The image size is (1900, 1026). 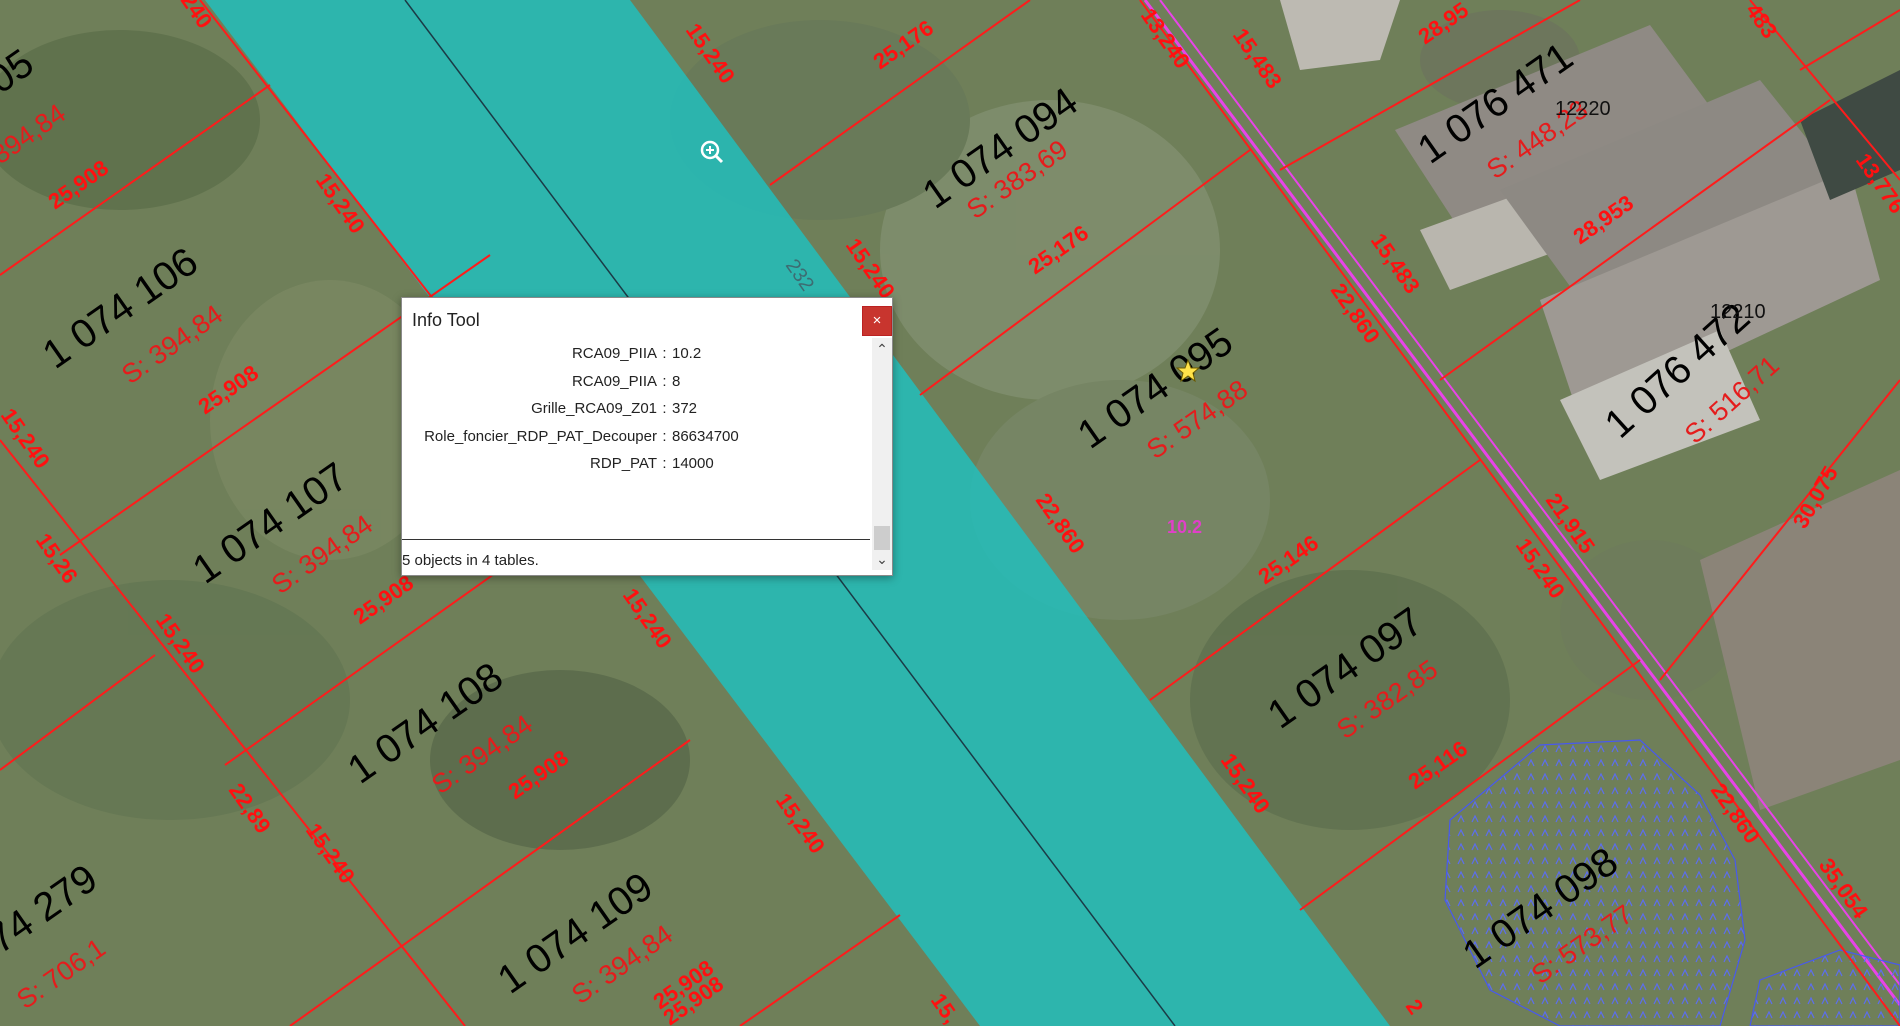 What do you see at coordinates (685, 408) in the screenshot?
I see `attribute-value: 372` at bounding box center [685, 408].